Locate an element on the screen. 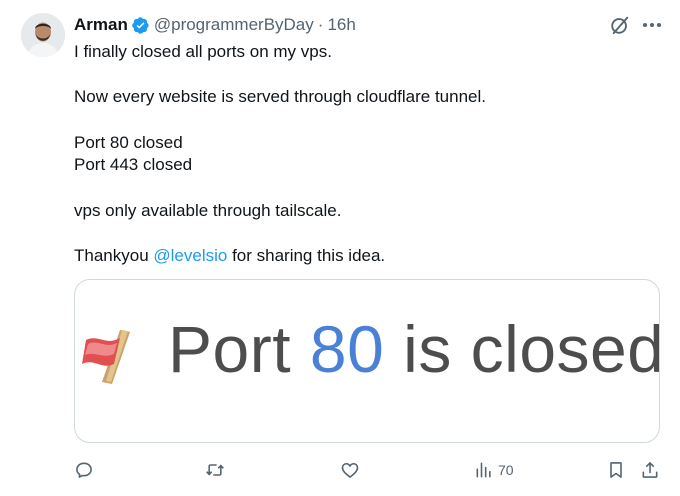 This screenshot has height=496, width=680. red-flag-icon is located at coordinates (106, 357).